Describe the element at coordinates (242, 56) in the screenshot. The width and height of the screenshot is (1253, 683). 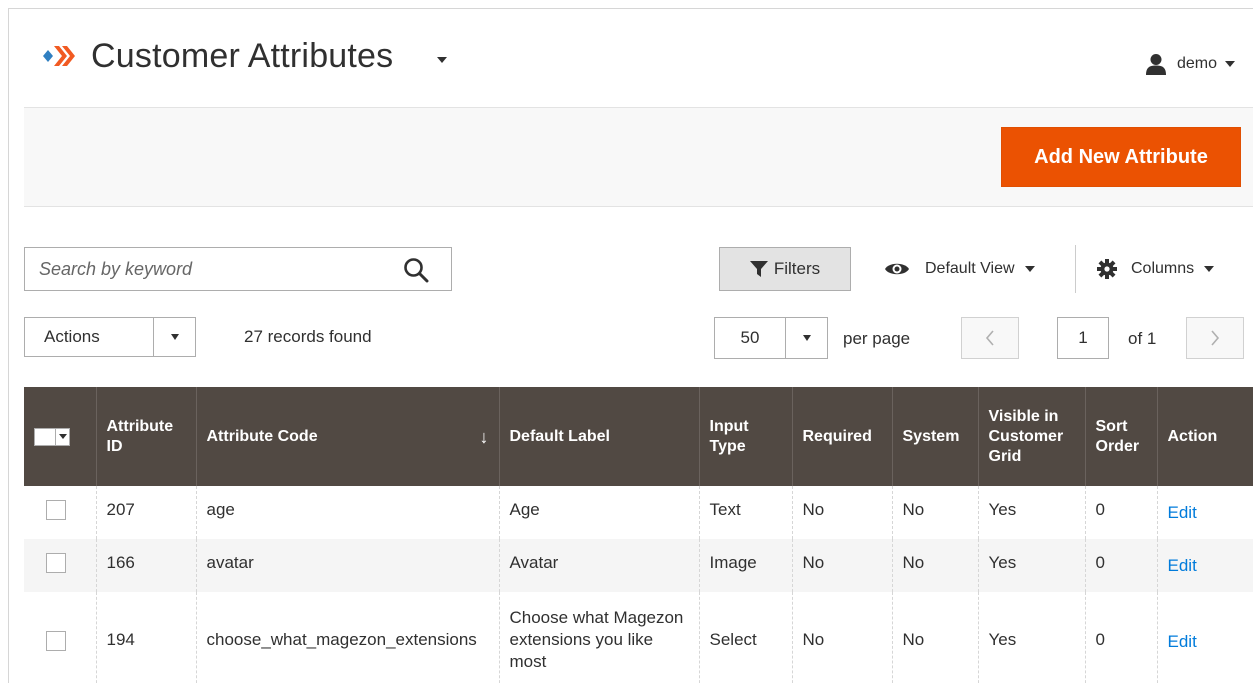
I see `page-title: Customer Attributes` at that location.